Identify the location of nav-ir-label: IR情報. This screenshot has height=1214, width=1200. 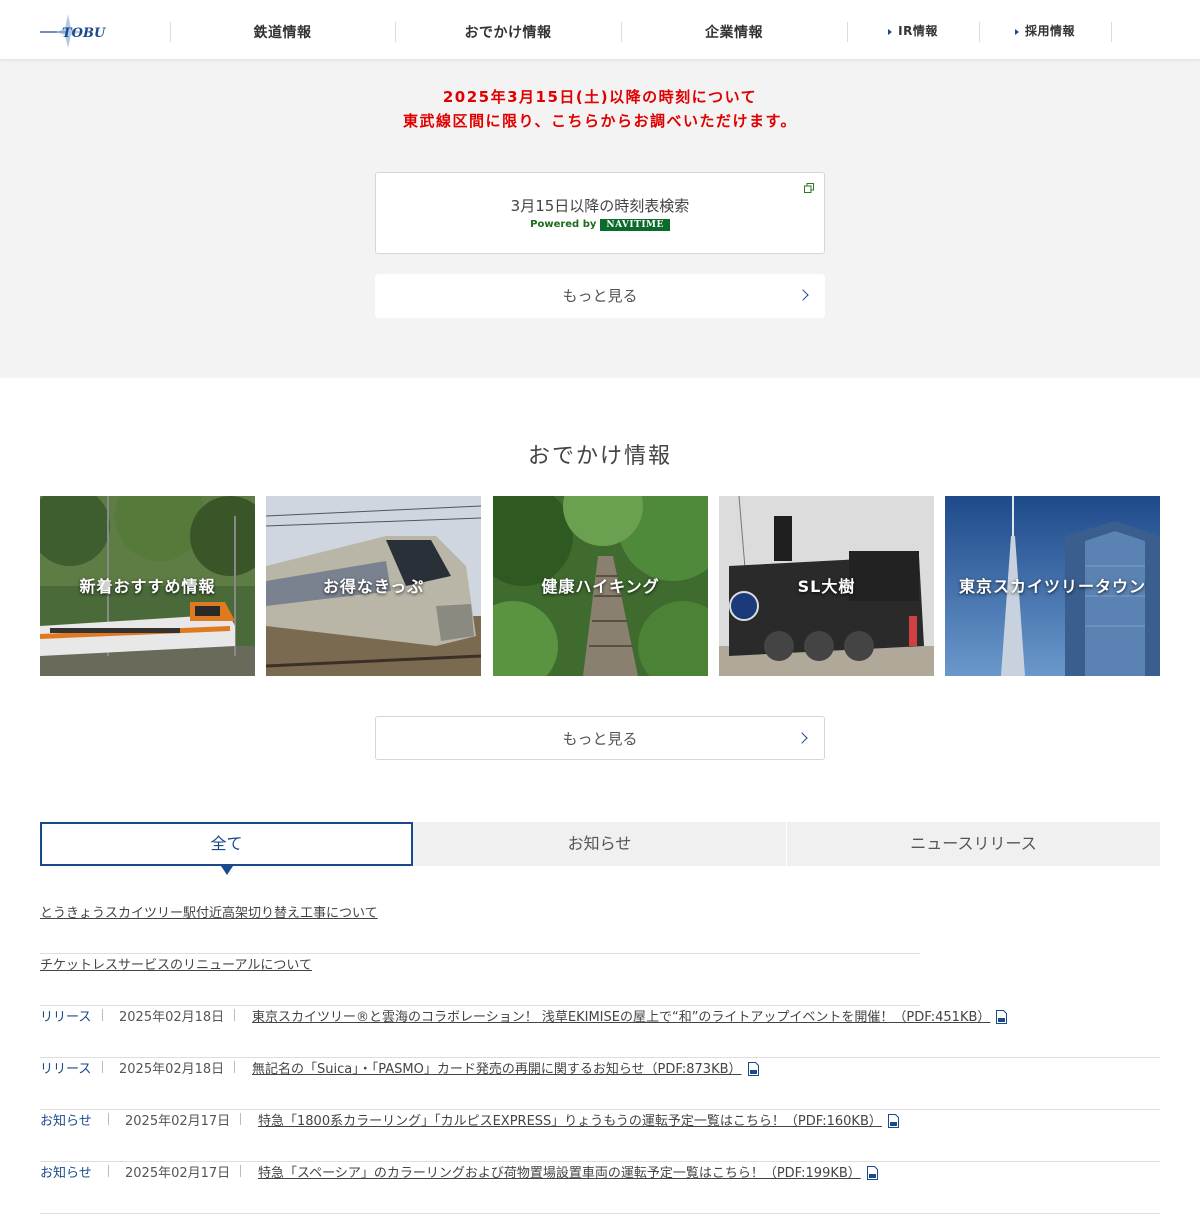
(918, 31).